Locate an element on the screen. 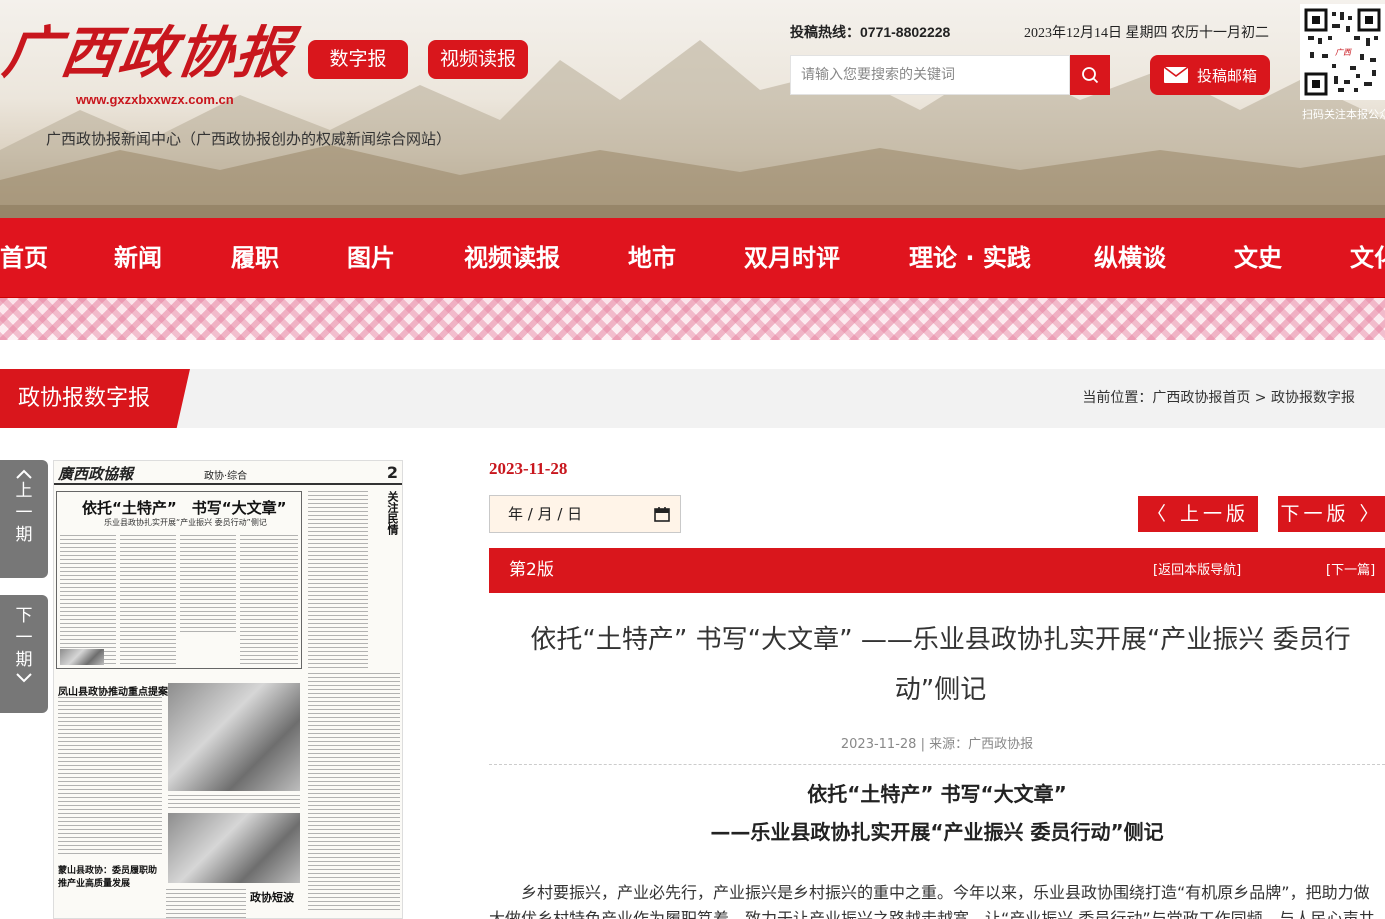 The image size is (1385, 919). date-picker-value: 年 / 月 / 日 is located at coordinates (545, 514).